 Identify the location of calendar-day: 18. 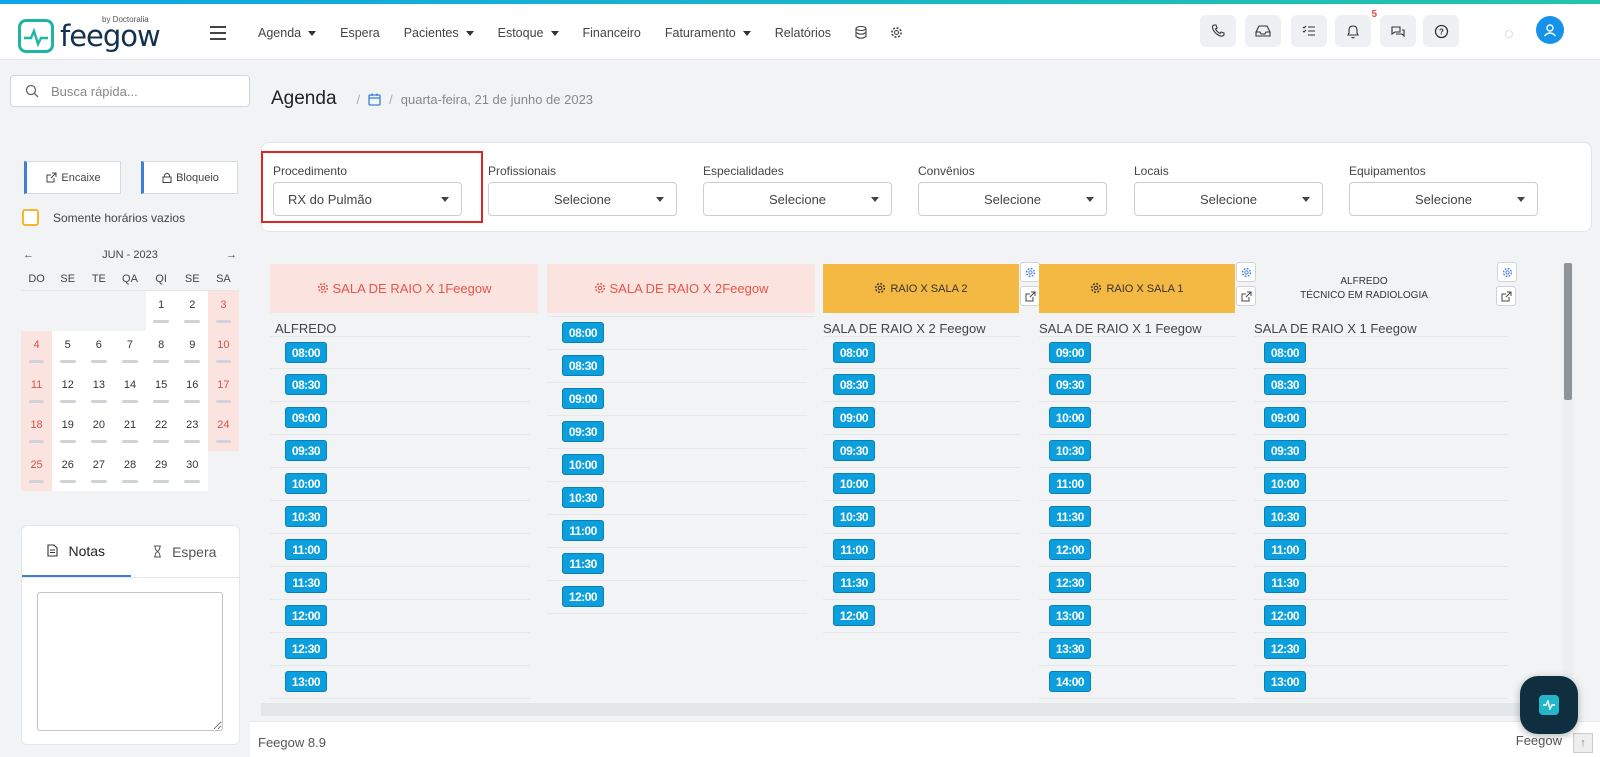
(37, 431).